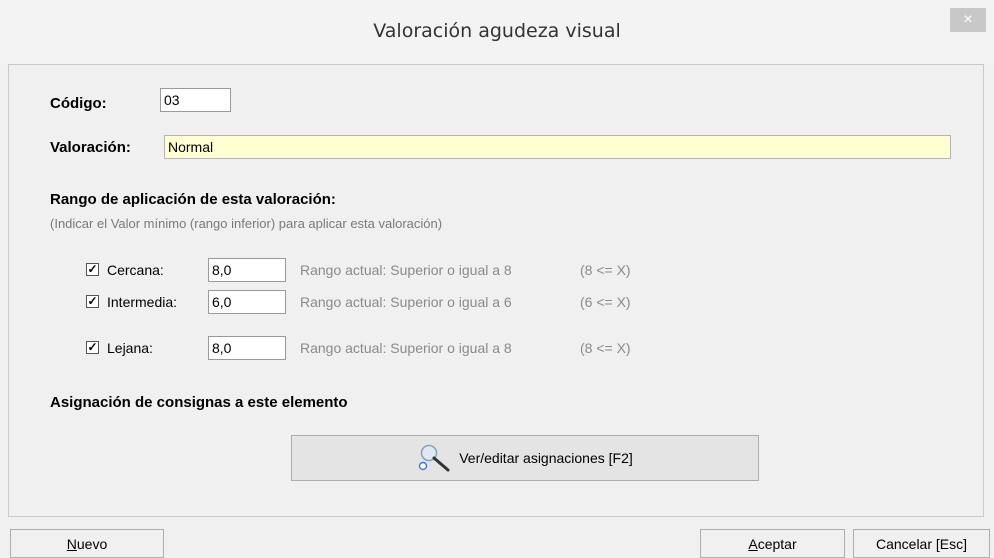  What do you see at coordinates (78, 103) in the screenshot?
I see `codigo-label: Código:` at bounding box center [78, 103].